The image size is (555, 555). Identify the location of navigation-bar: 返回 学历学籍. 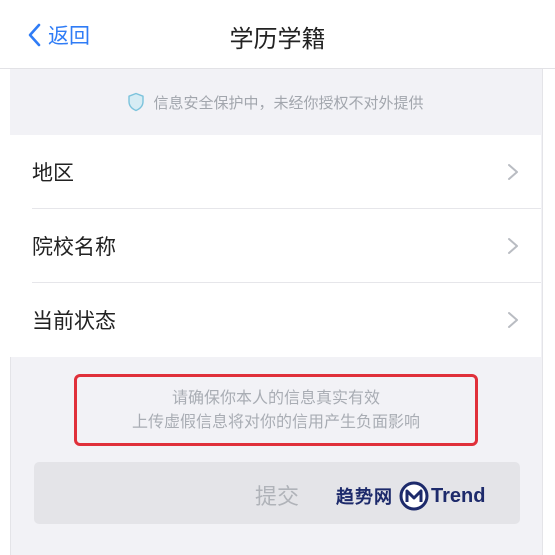
(277, 34).